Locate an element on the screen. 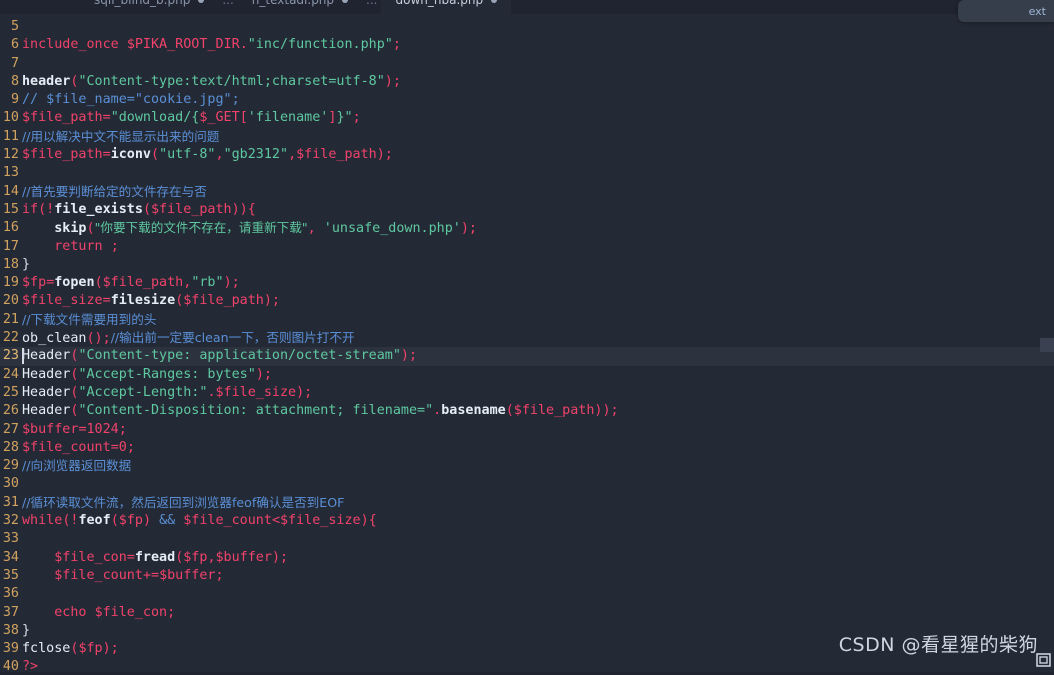 This screenshot has width=1054, height=675. code-line: 18} is located at coordinates (527, 265).